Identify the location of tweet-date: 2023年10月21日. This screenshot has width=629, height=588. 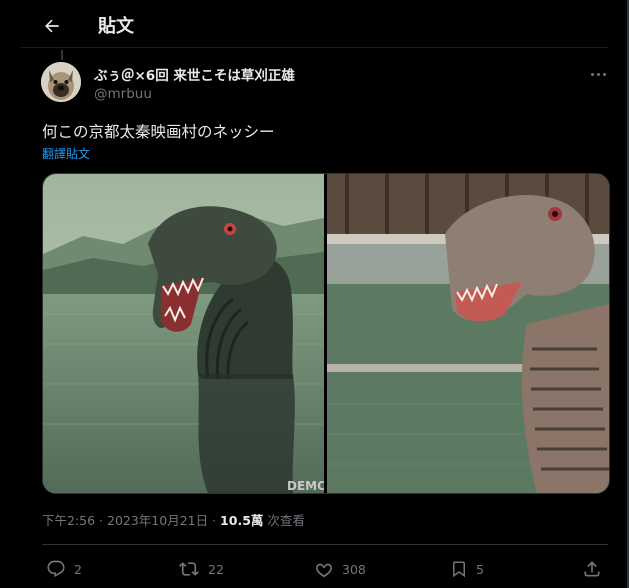
(157, 520).